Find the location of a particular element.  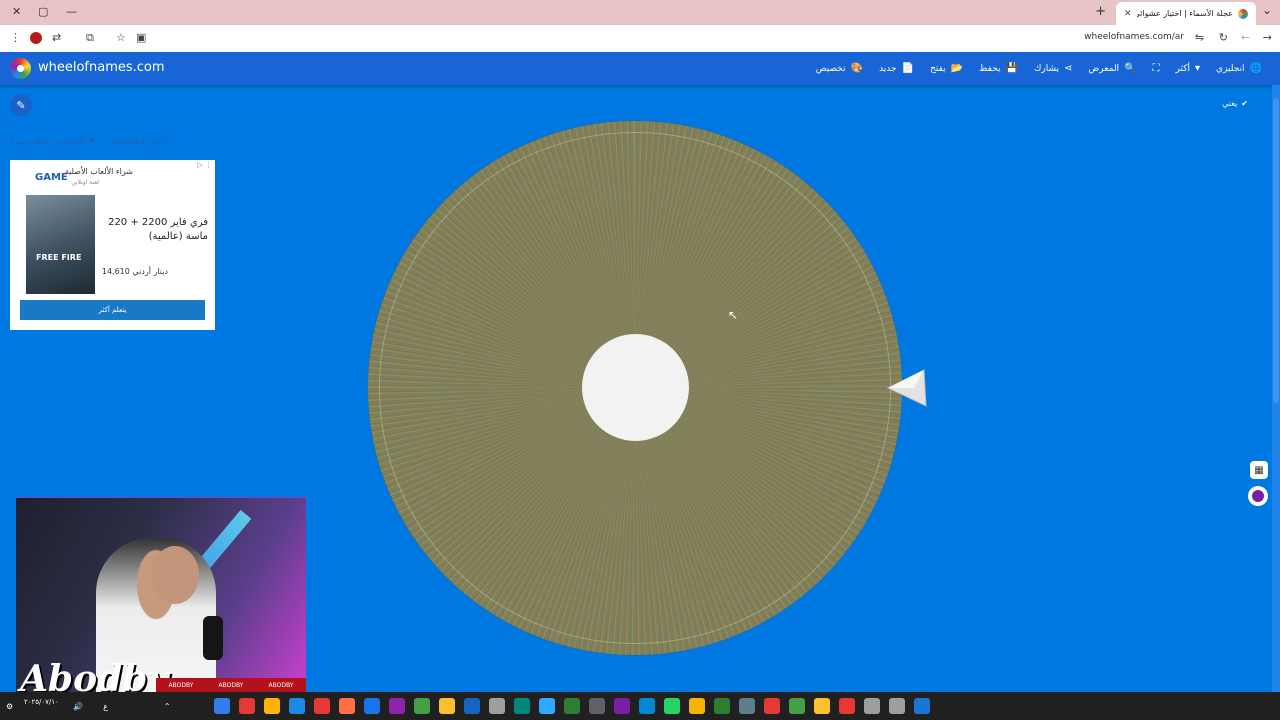

menu-open: 📂 يفتح is located at coordinates (946, 68).